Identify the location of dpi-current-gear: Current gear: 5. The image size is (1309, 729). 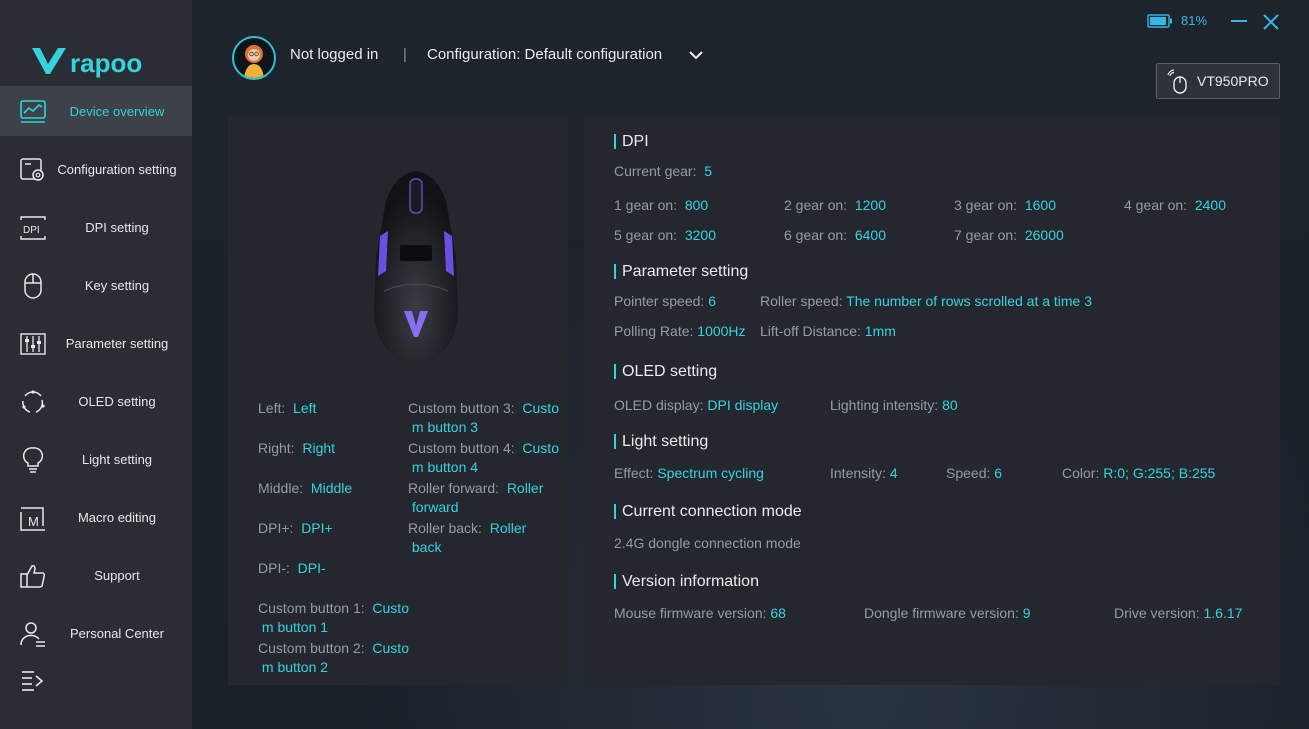
(663, 171).